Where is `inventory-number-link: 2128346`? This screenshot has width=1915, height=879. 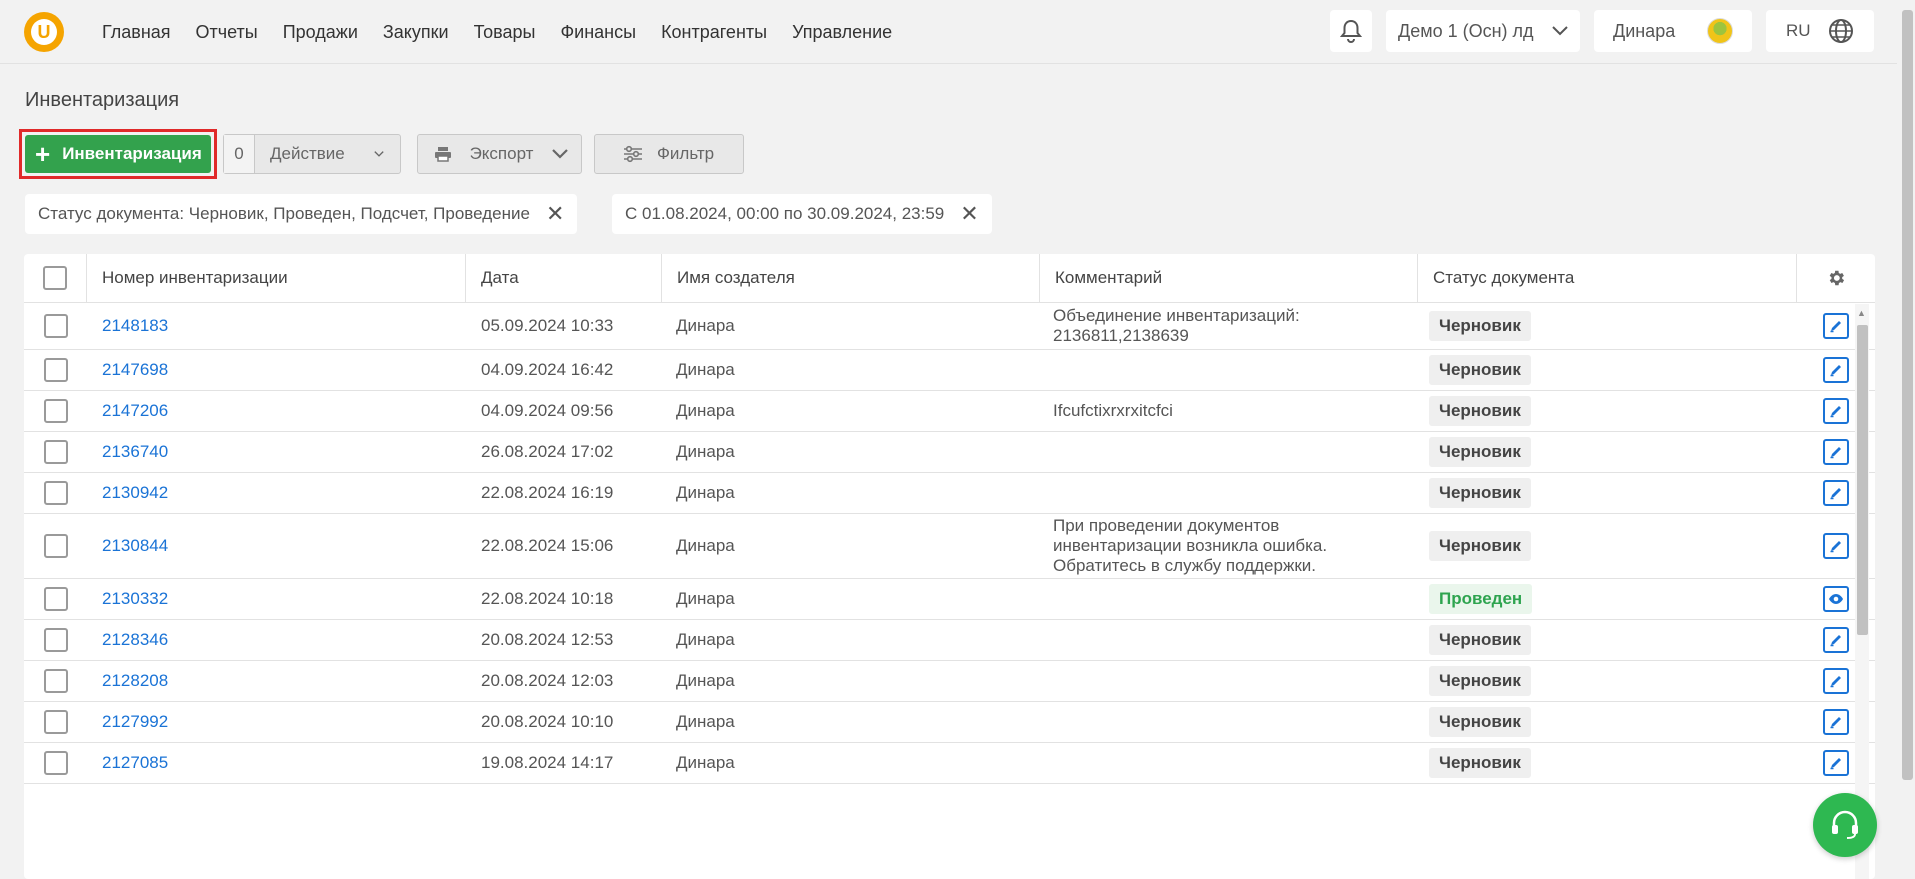 inventory-number-link: 2128346 is located at coordinates (135, 640).